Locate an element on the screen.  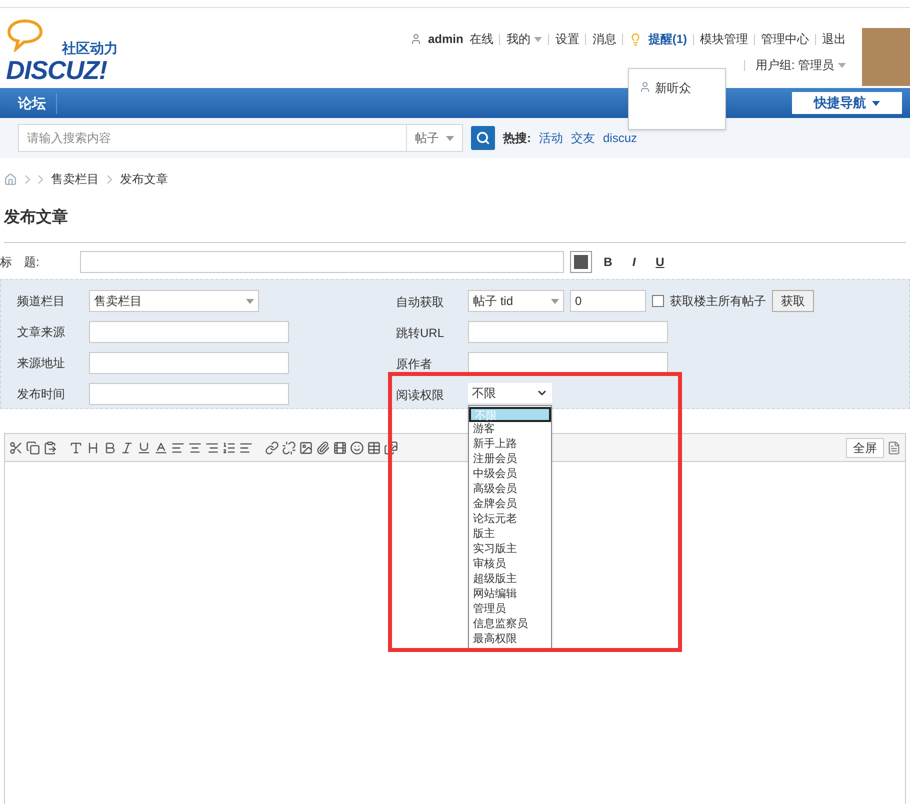
format-button: B is located at coordinates (608, 262).